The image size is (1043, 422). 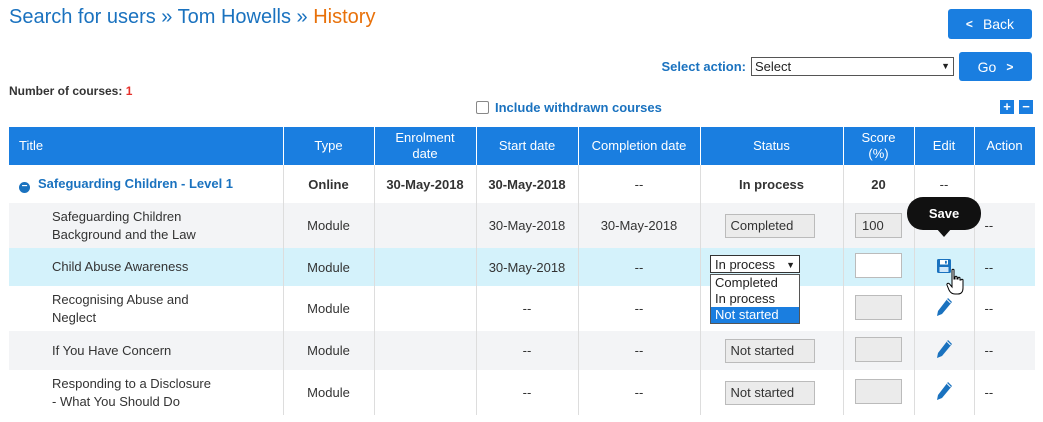 What do you see at coordinates (755, 283) in the screenshot?
I see `status-option-completed: Completed` at bounding box center [755, 283].